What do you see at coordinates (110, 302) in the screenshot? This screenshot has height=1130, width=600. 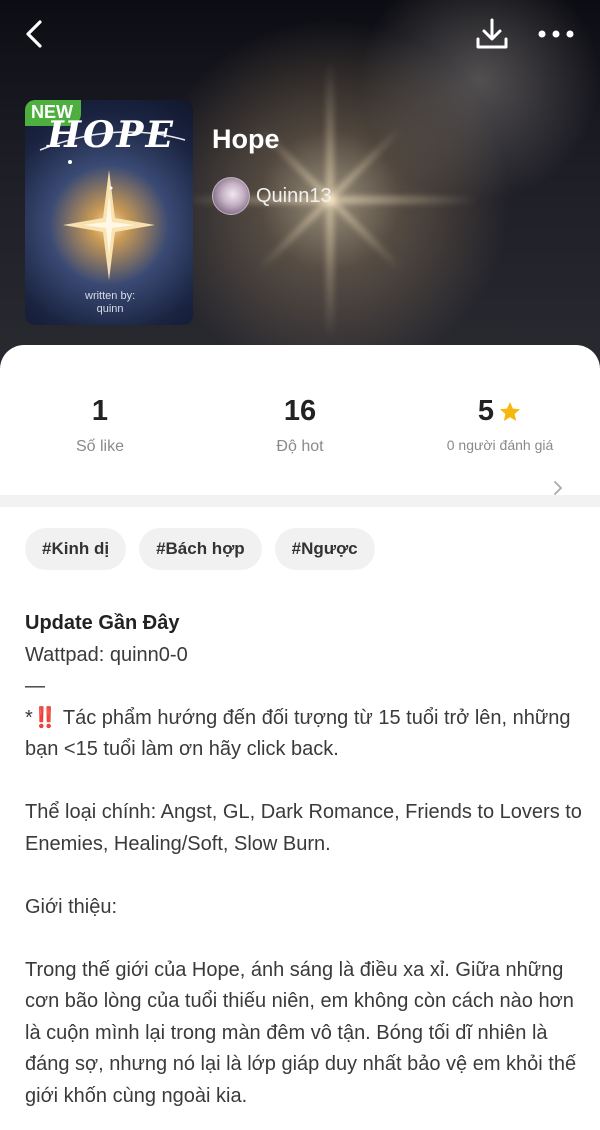 I see `cover-byline: written by: quinn` at bounding box center [110, 302].